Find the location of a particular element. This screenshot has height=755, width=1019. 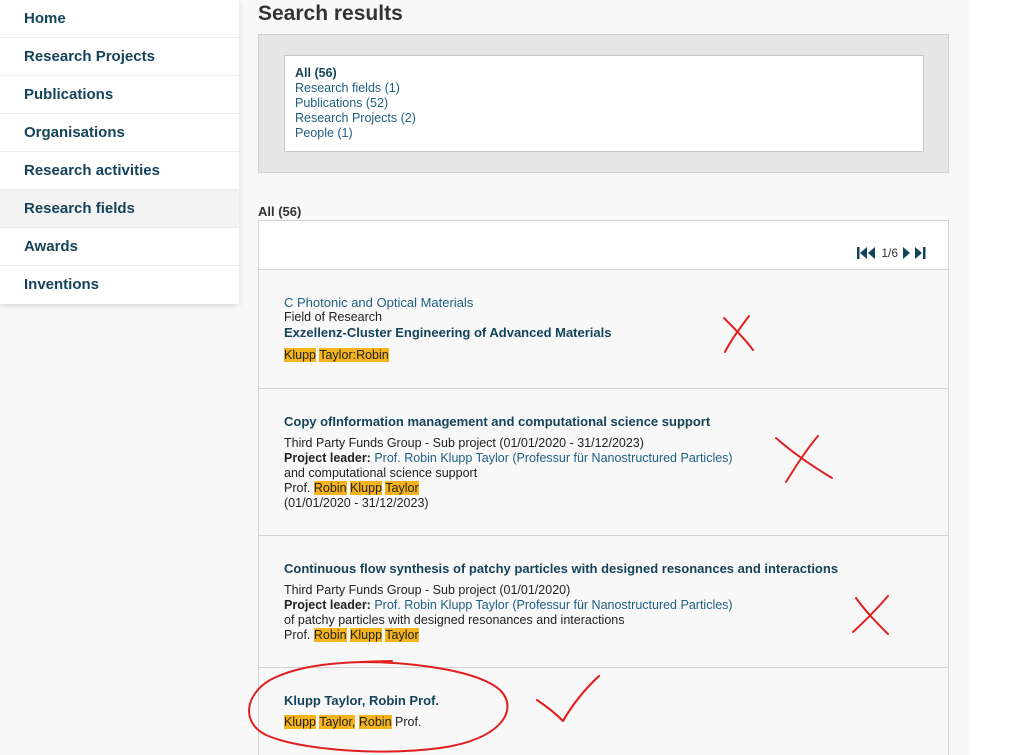

results-count-label: All (56) is located at coordinates (280, 211).